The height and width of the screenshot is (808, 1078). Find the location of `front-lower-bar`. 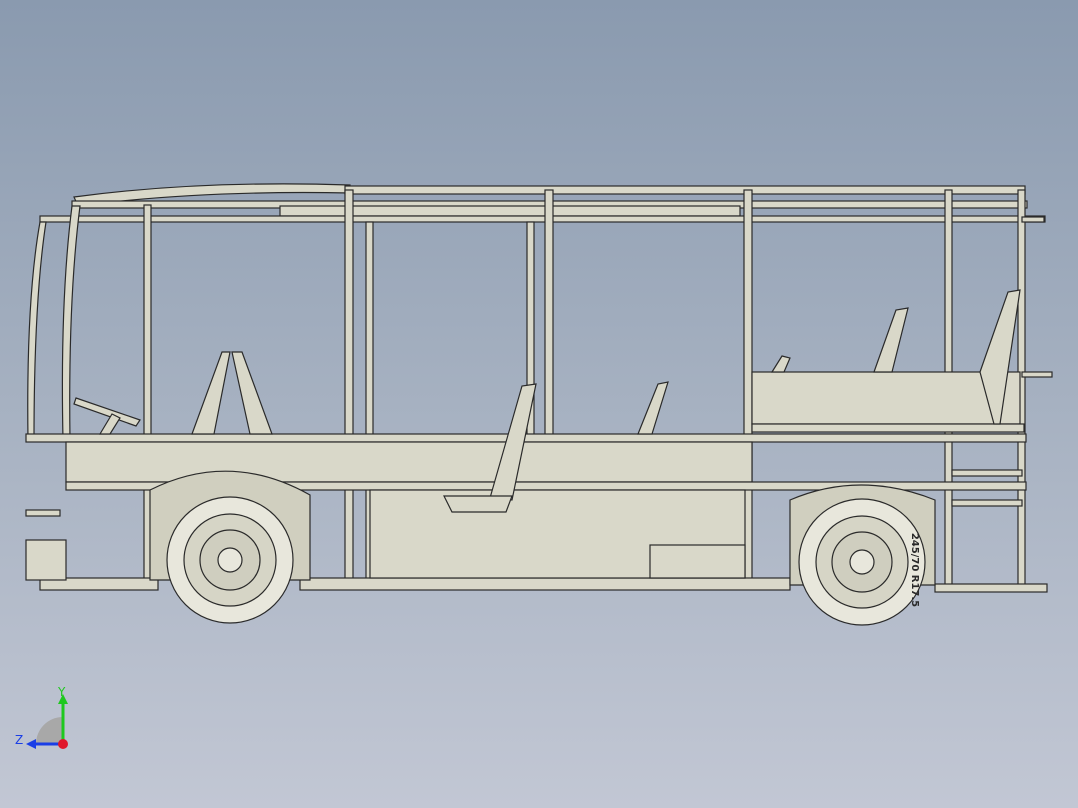

front-lower-bar is located at coordinates (43, 513).